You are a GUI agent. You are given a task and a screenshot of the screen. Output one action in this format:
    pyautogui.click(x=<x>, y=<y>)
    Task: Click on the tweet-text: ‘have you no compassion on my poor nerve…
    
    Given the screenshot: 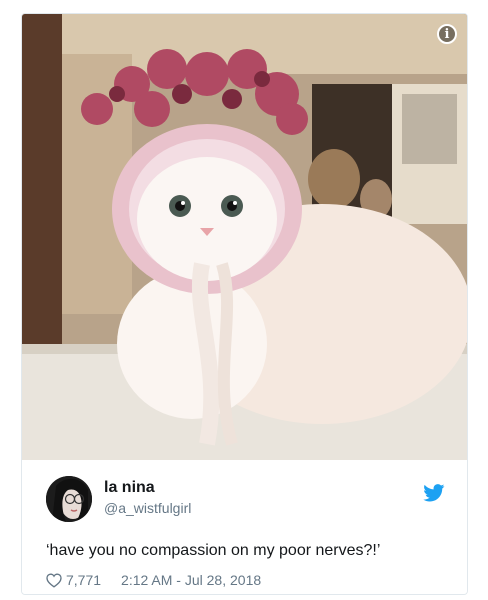 What is the action you would take?
    pyautogui.click(x=213, y=550)
    